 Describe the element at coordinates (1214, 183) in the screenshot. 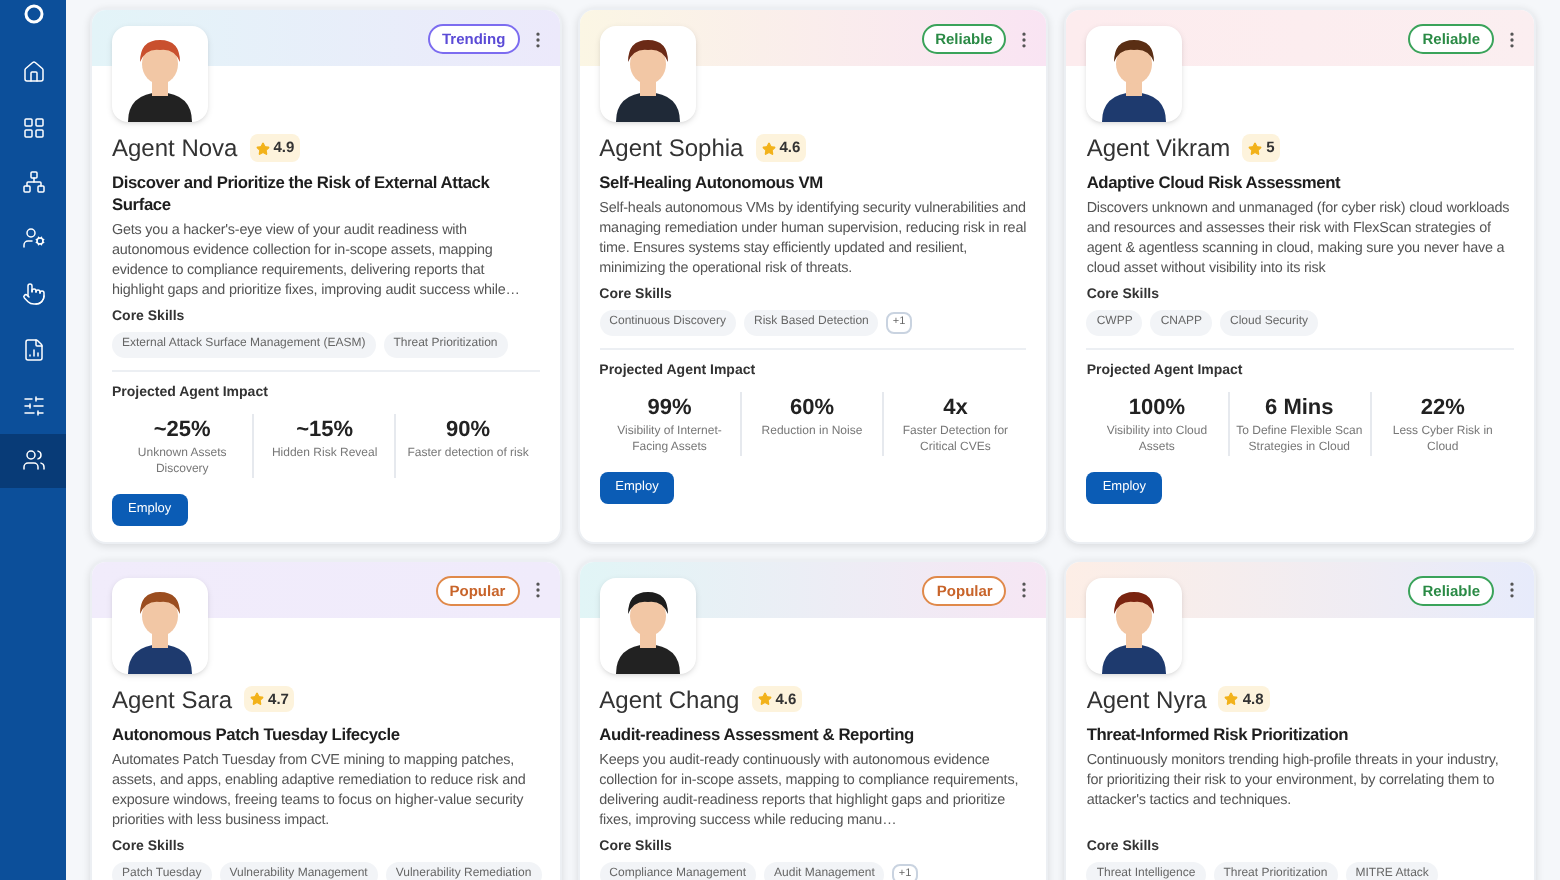

I see `agent-title: Adaptive Cloud Risk Assessment` at that location.